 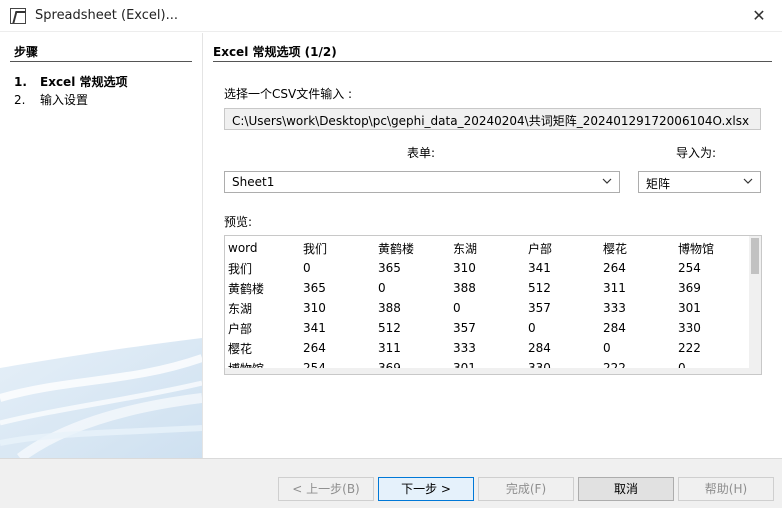 What do you see at coordinates (699, 182) in the screenshot?
I see `import-as-select: 矩阵` at bounding box center [699, 182].